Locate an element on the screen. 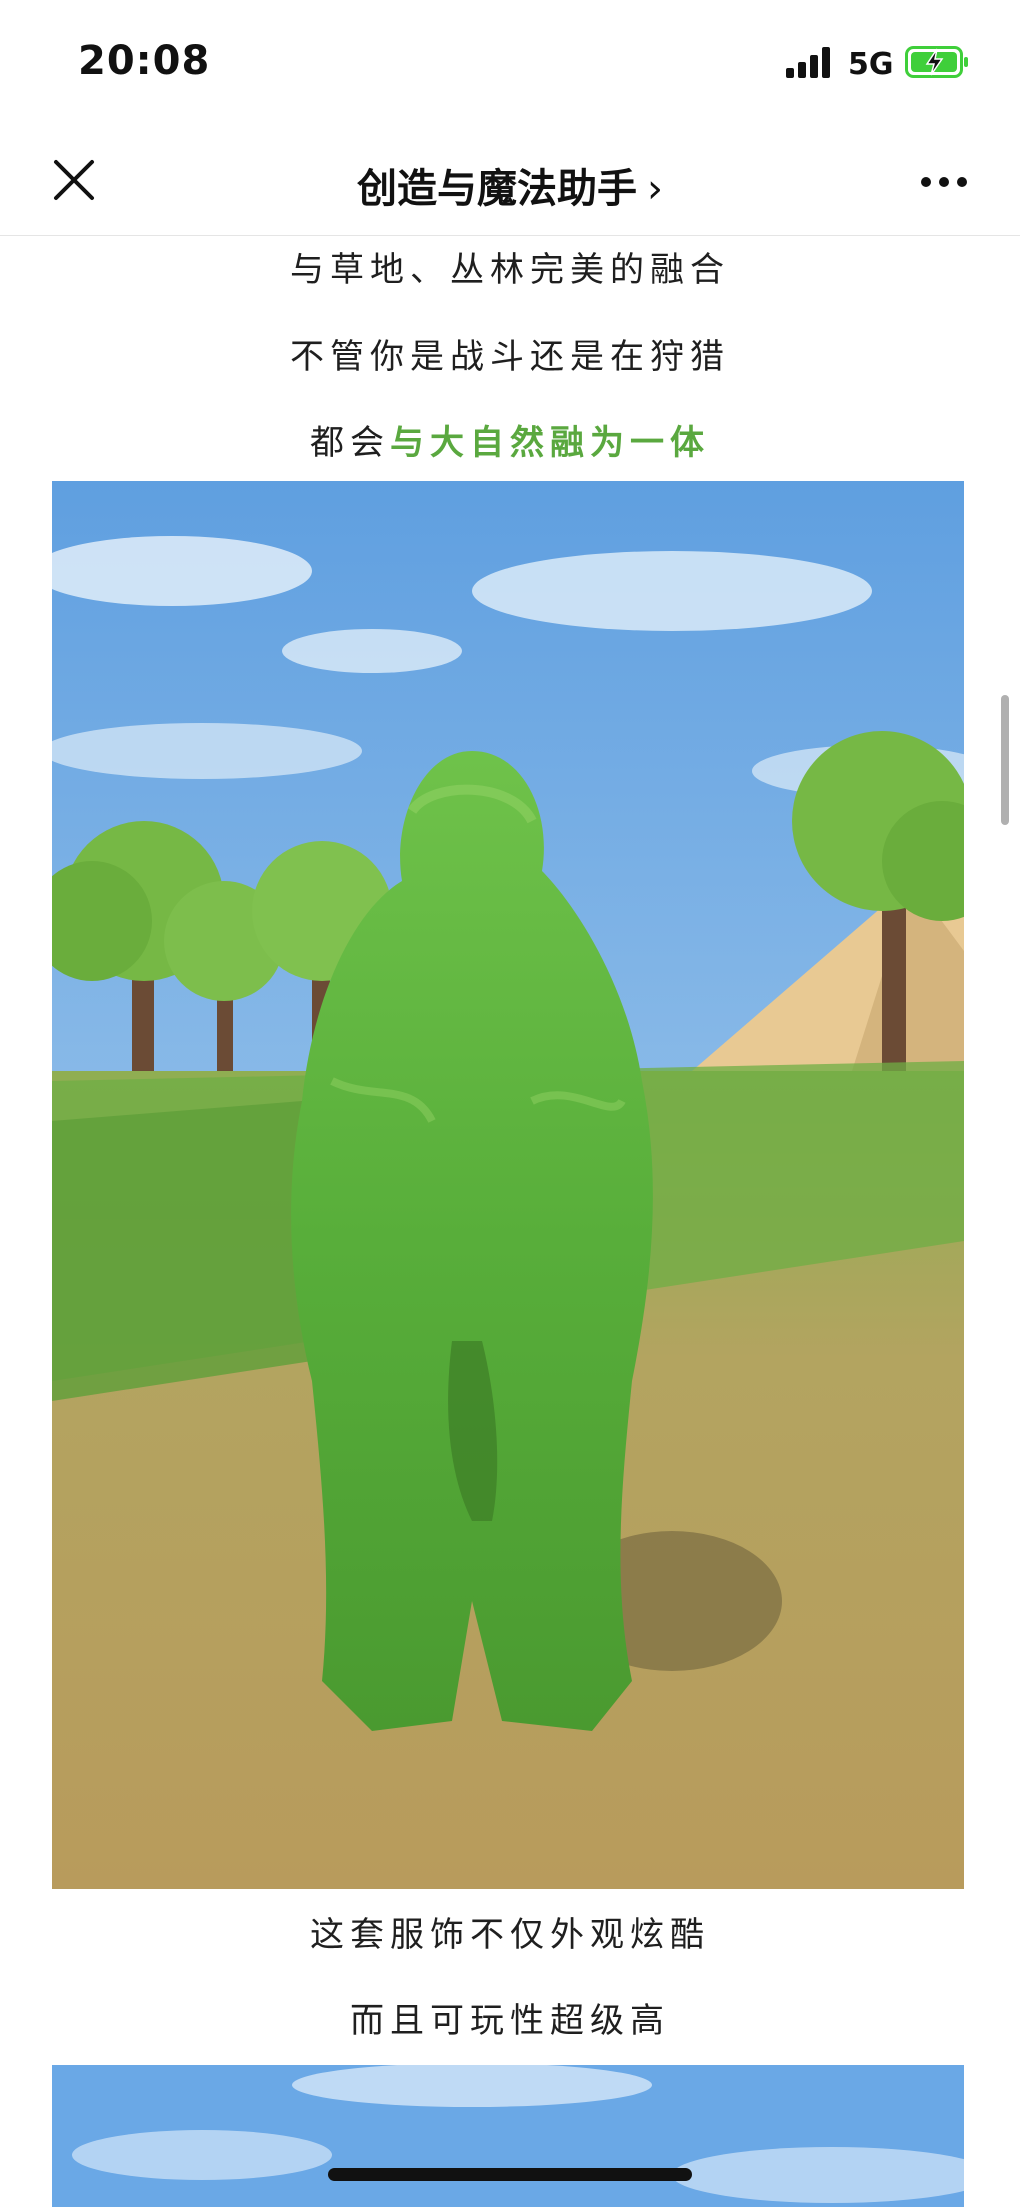 This screenshot has height=2207, width=1020. scrollbar is located at coordinates (1005, 760).